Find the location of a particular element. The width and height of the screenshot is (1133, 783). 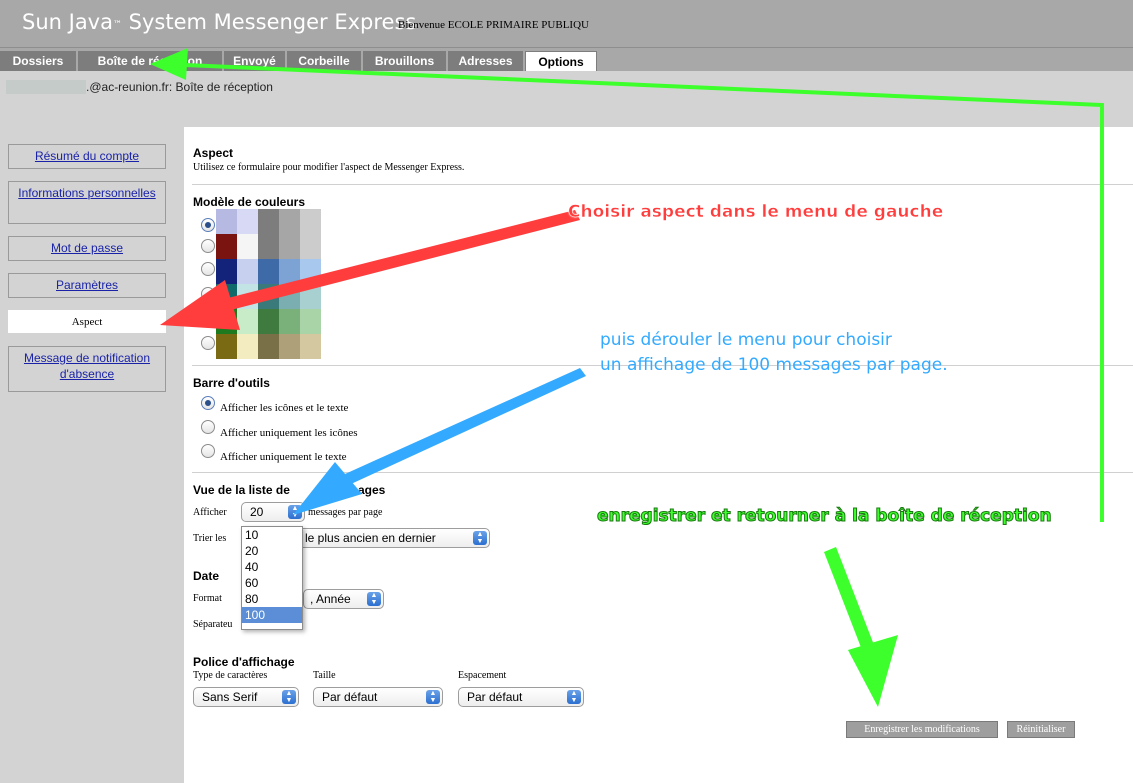

tab-addresses: Adresses is located at coordinates (486, 61).